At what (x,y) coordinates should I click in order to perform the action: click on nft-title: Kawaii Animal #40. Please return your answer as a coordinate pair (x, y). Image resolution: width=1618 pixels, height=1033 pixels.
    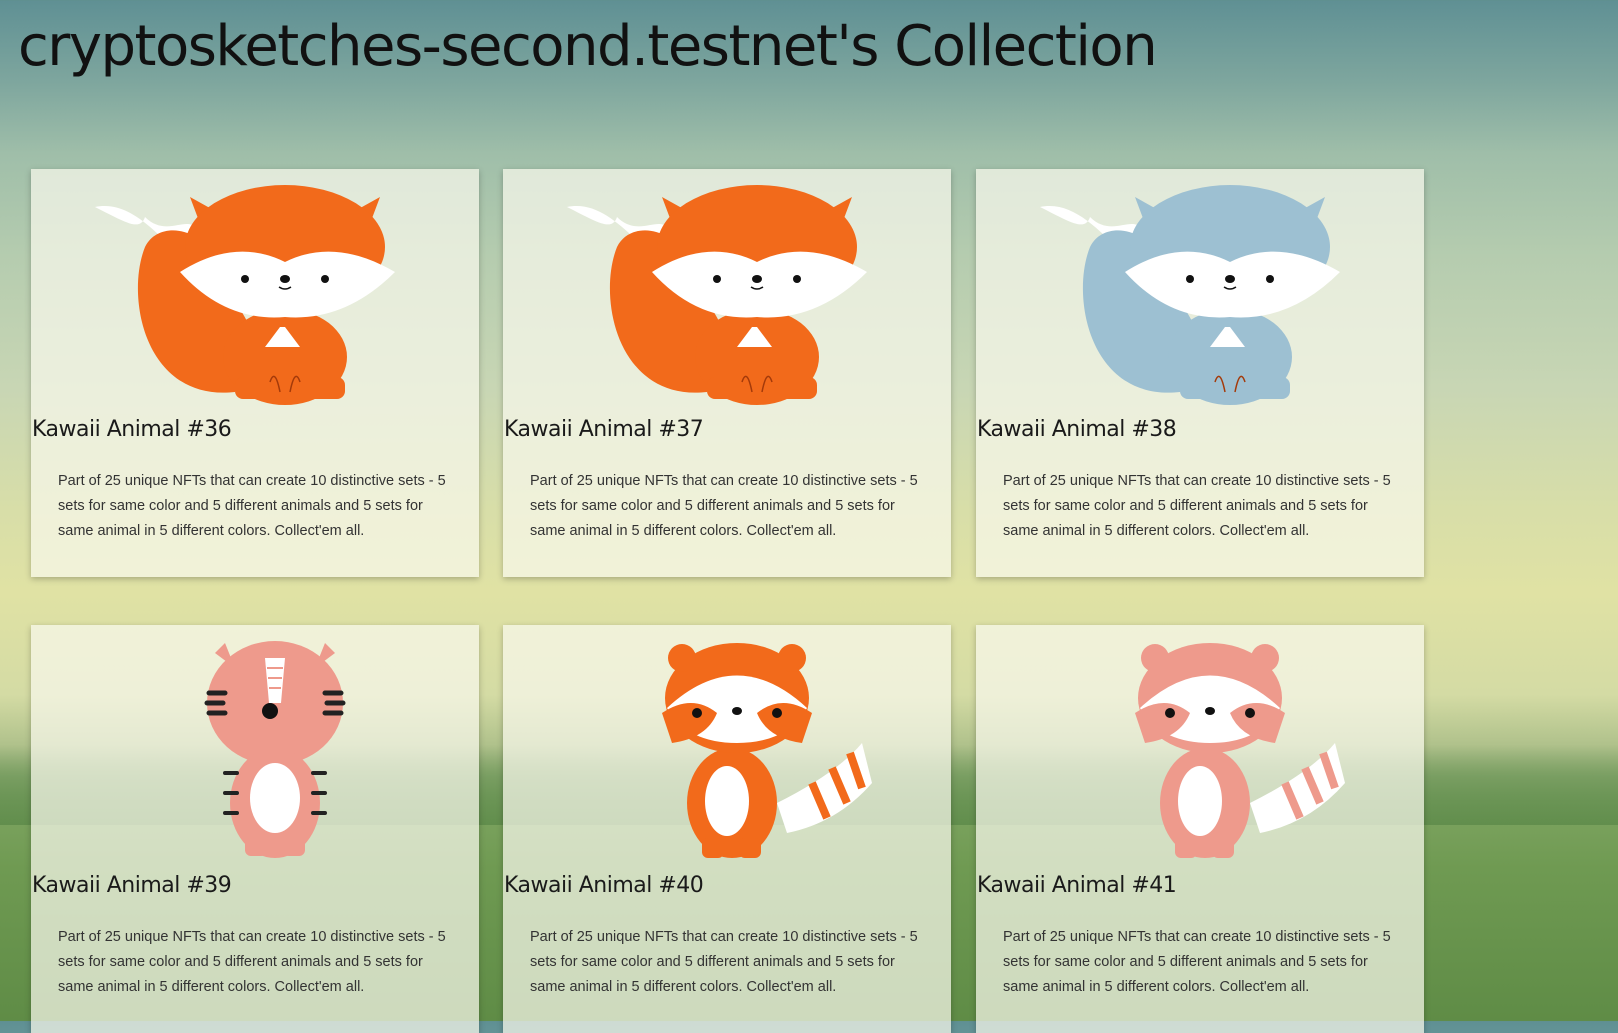
    Looking at the image, I should click on (604, 885).